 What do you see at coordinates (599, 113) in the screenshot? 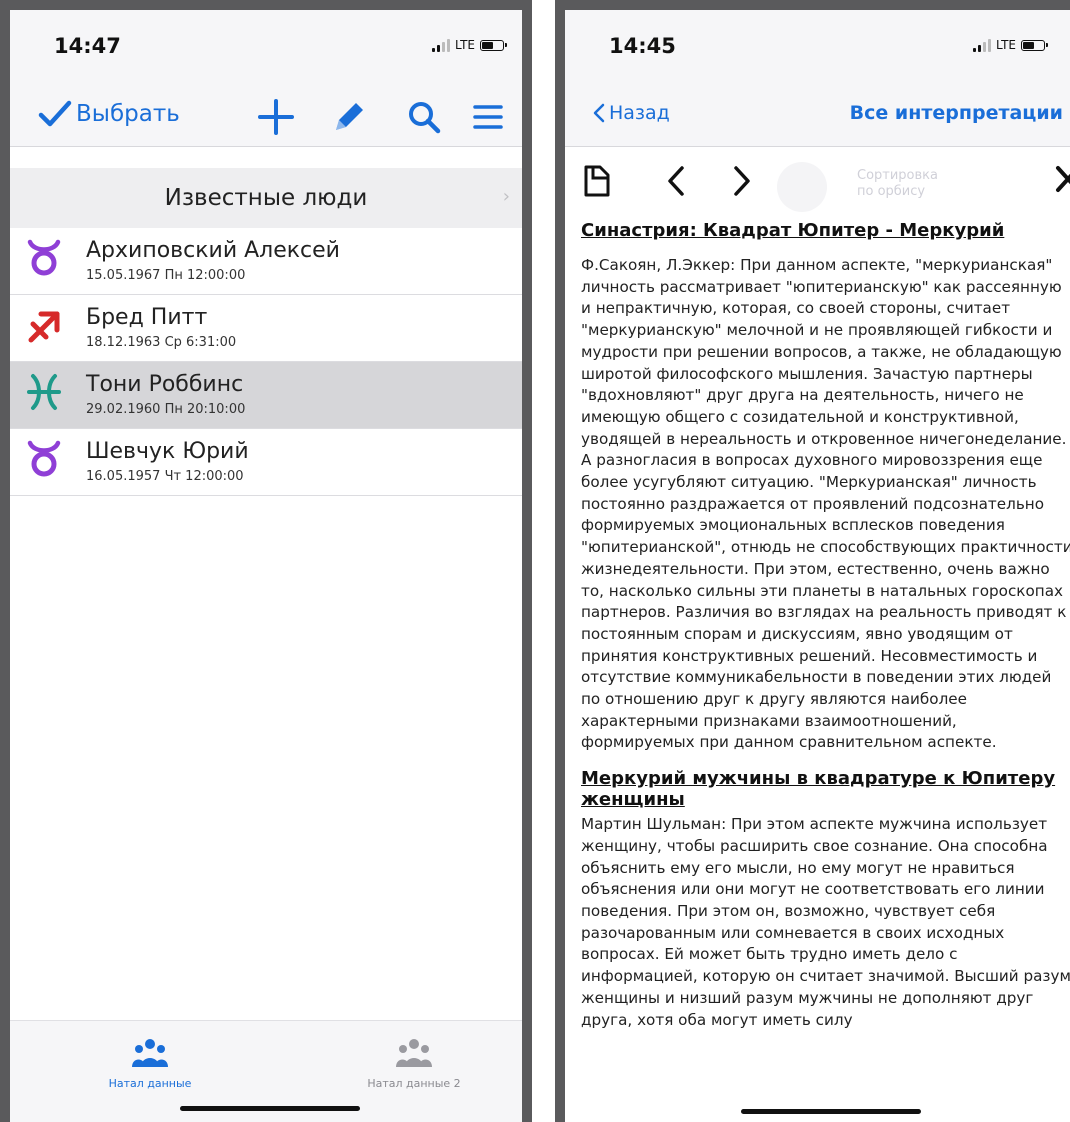
I see `chevron-left-icon` at bounding box center [599, 113].